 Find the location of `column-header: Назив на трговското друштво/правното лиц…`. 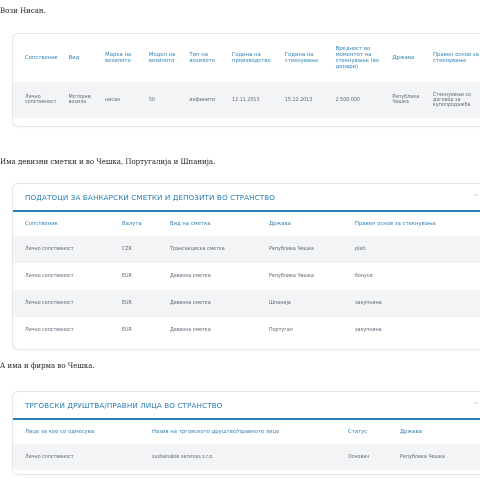

column-header: Назив на трговското друштво/правното лиц… is located at coordinates (216, 432).